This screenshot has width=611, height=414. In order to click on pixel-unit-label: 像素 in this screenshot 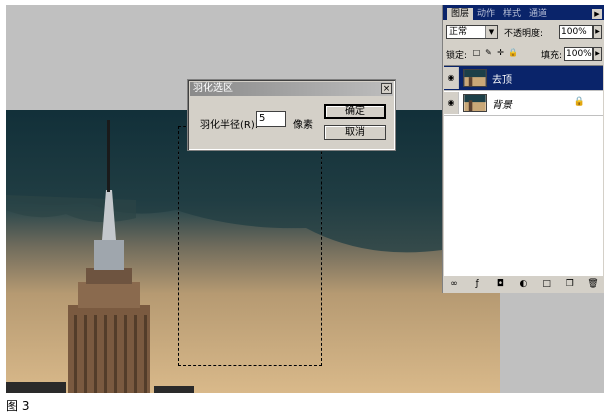, I will do `click(303, 125)`.